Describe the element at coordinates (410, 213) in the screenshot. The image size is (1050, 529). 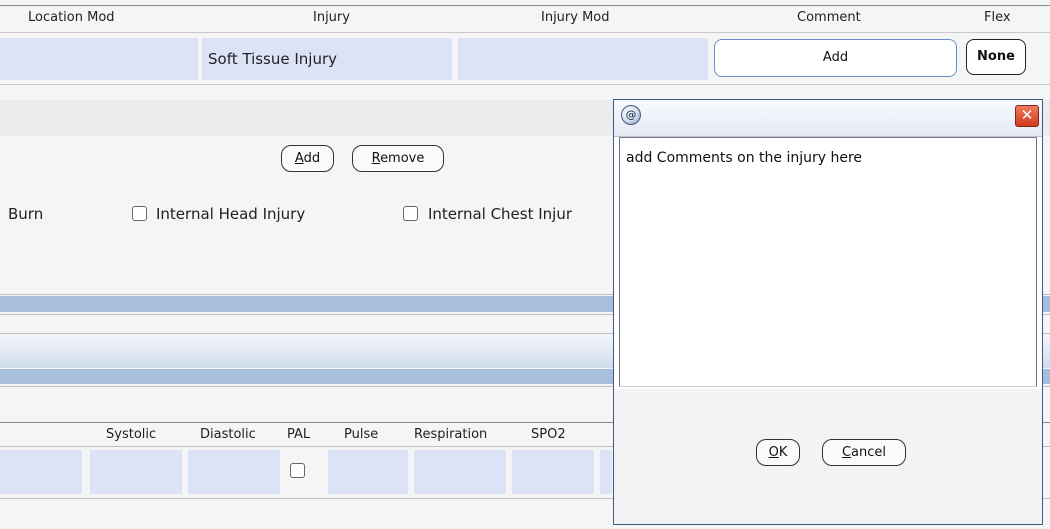
I see `checkbox-internal-chest-injury` at that location.